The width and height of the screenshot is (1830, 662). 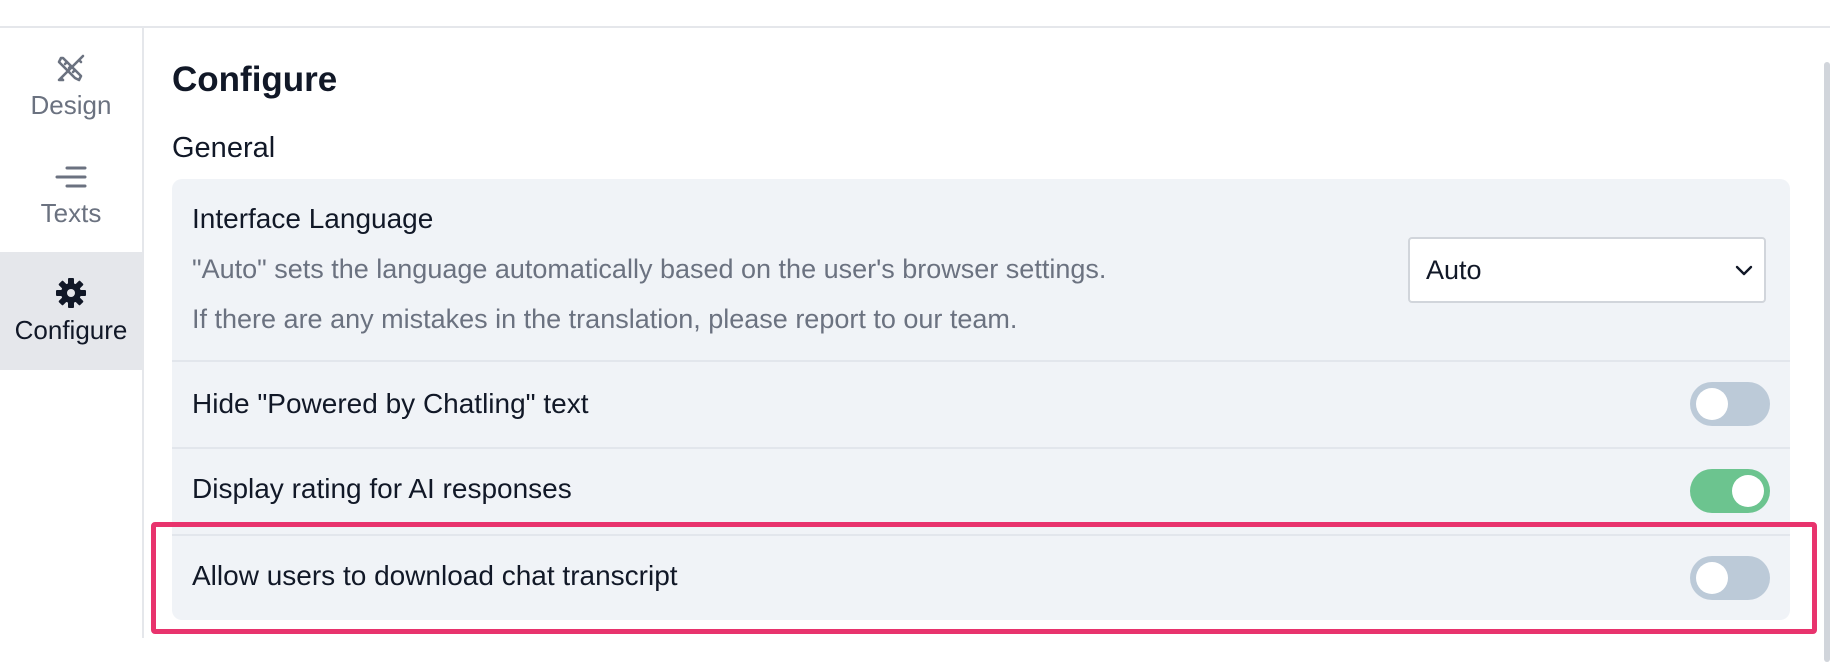 I want to click on setting-row-display-rating: Display rating for AI responses, so click(x=981, y=490).